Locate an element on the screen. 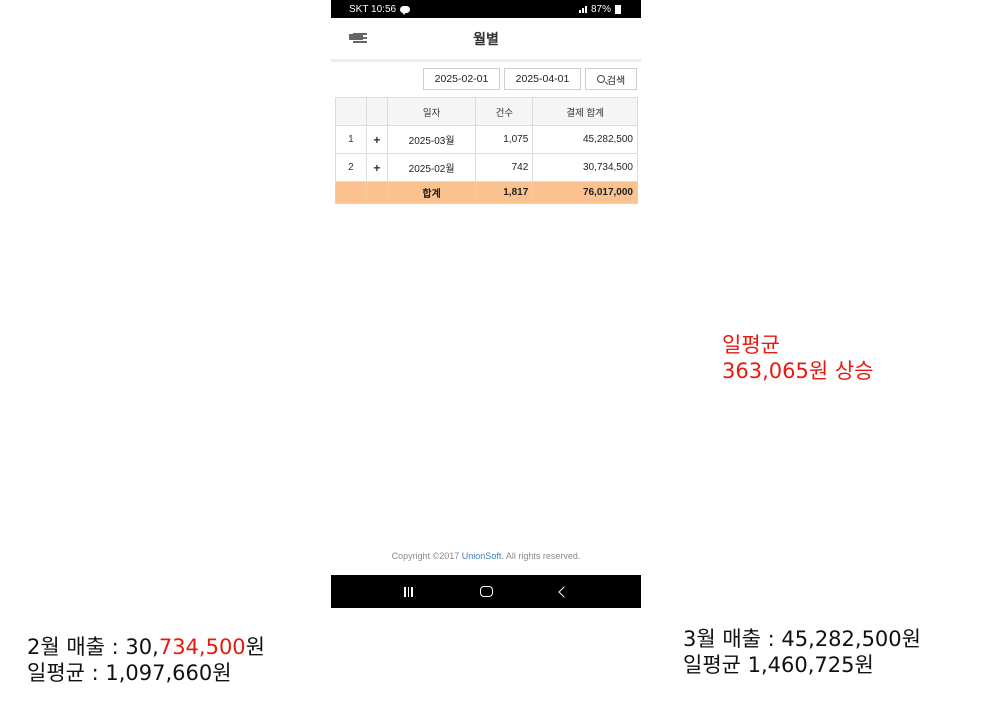 The height and width of the screenshot is (716, 994). date-filter-bar: 검색 is located at coordinates (530, 79).